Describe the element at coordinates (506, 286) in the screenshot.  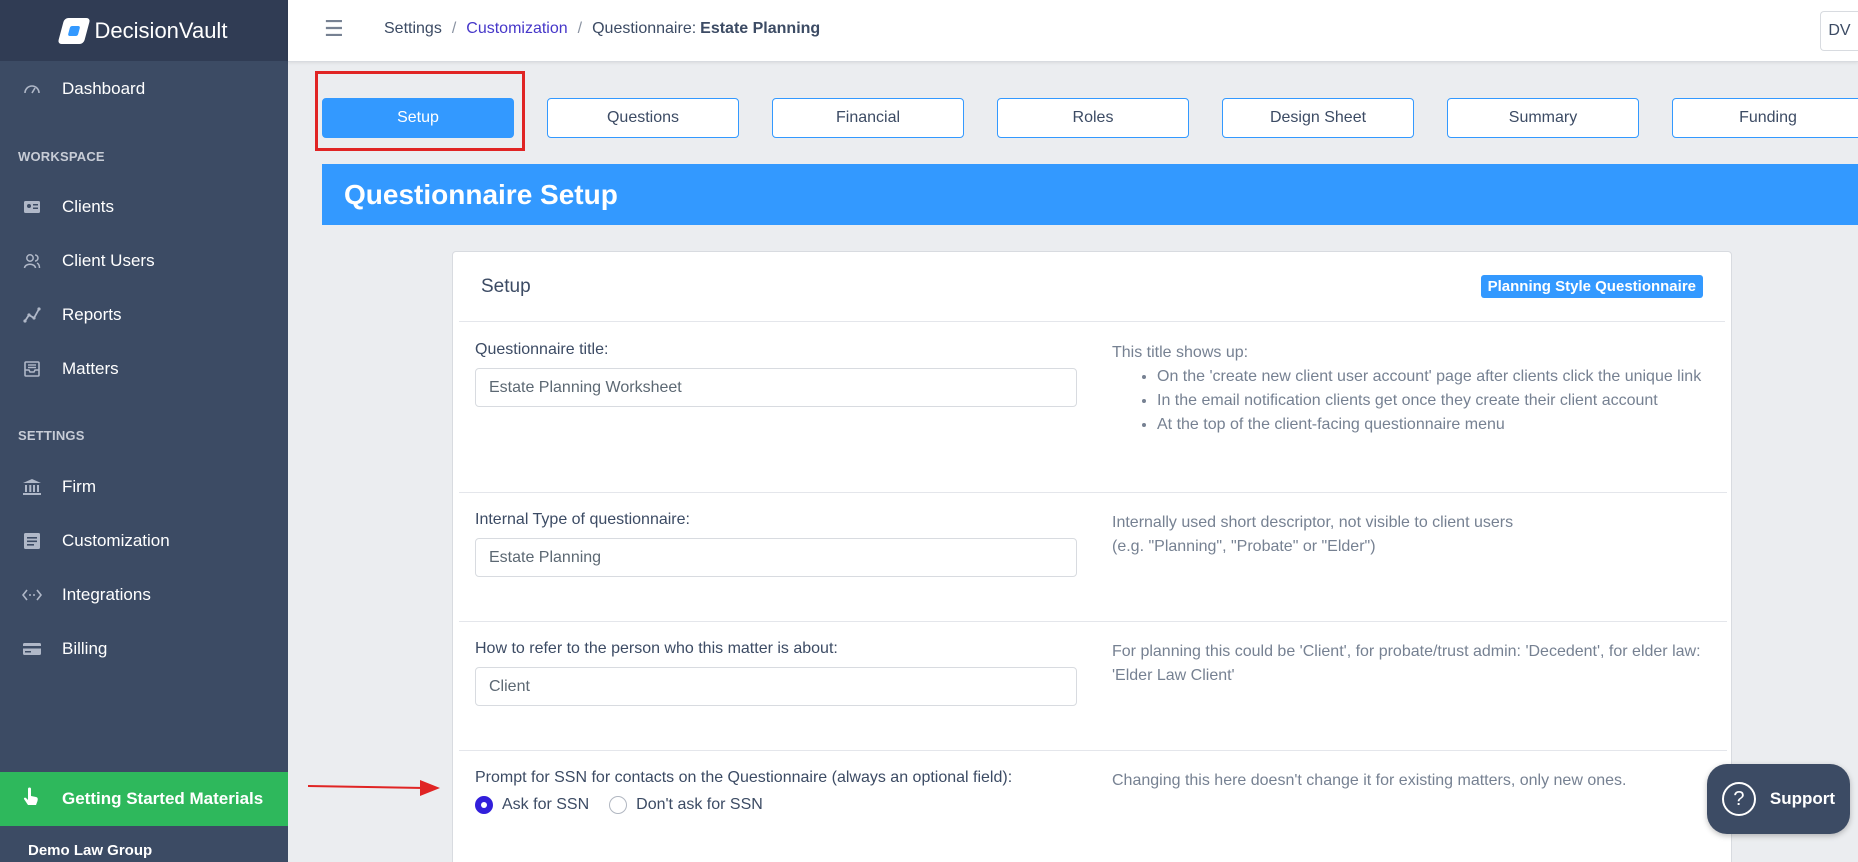
I see `card-title: Setup` at that location.